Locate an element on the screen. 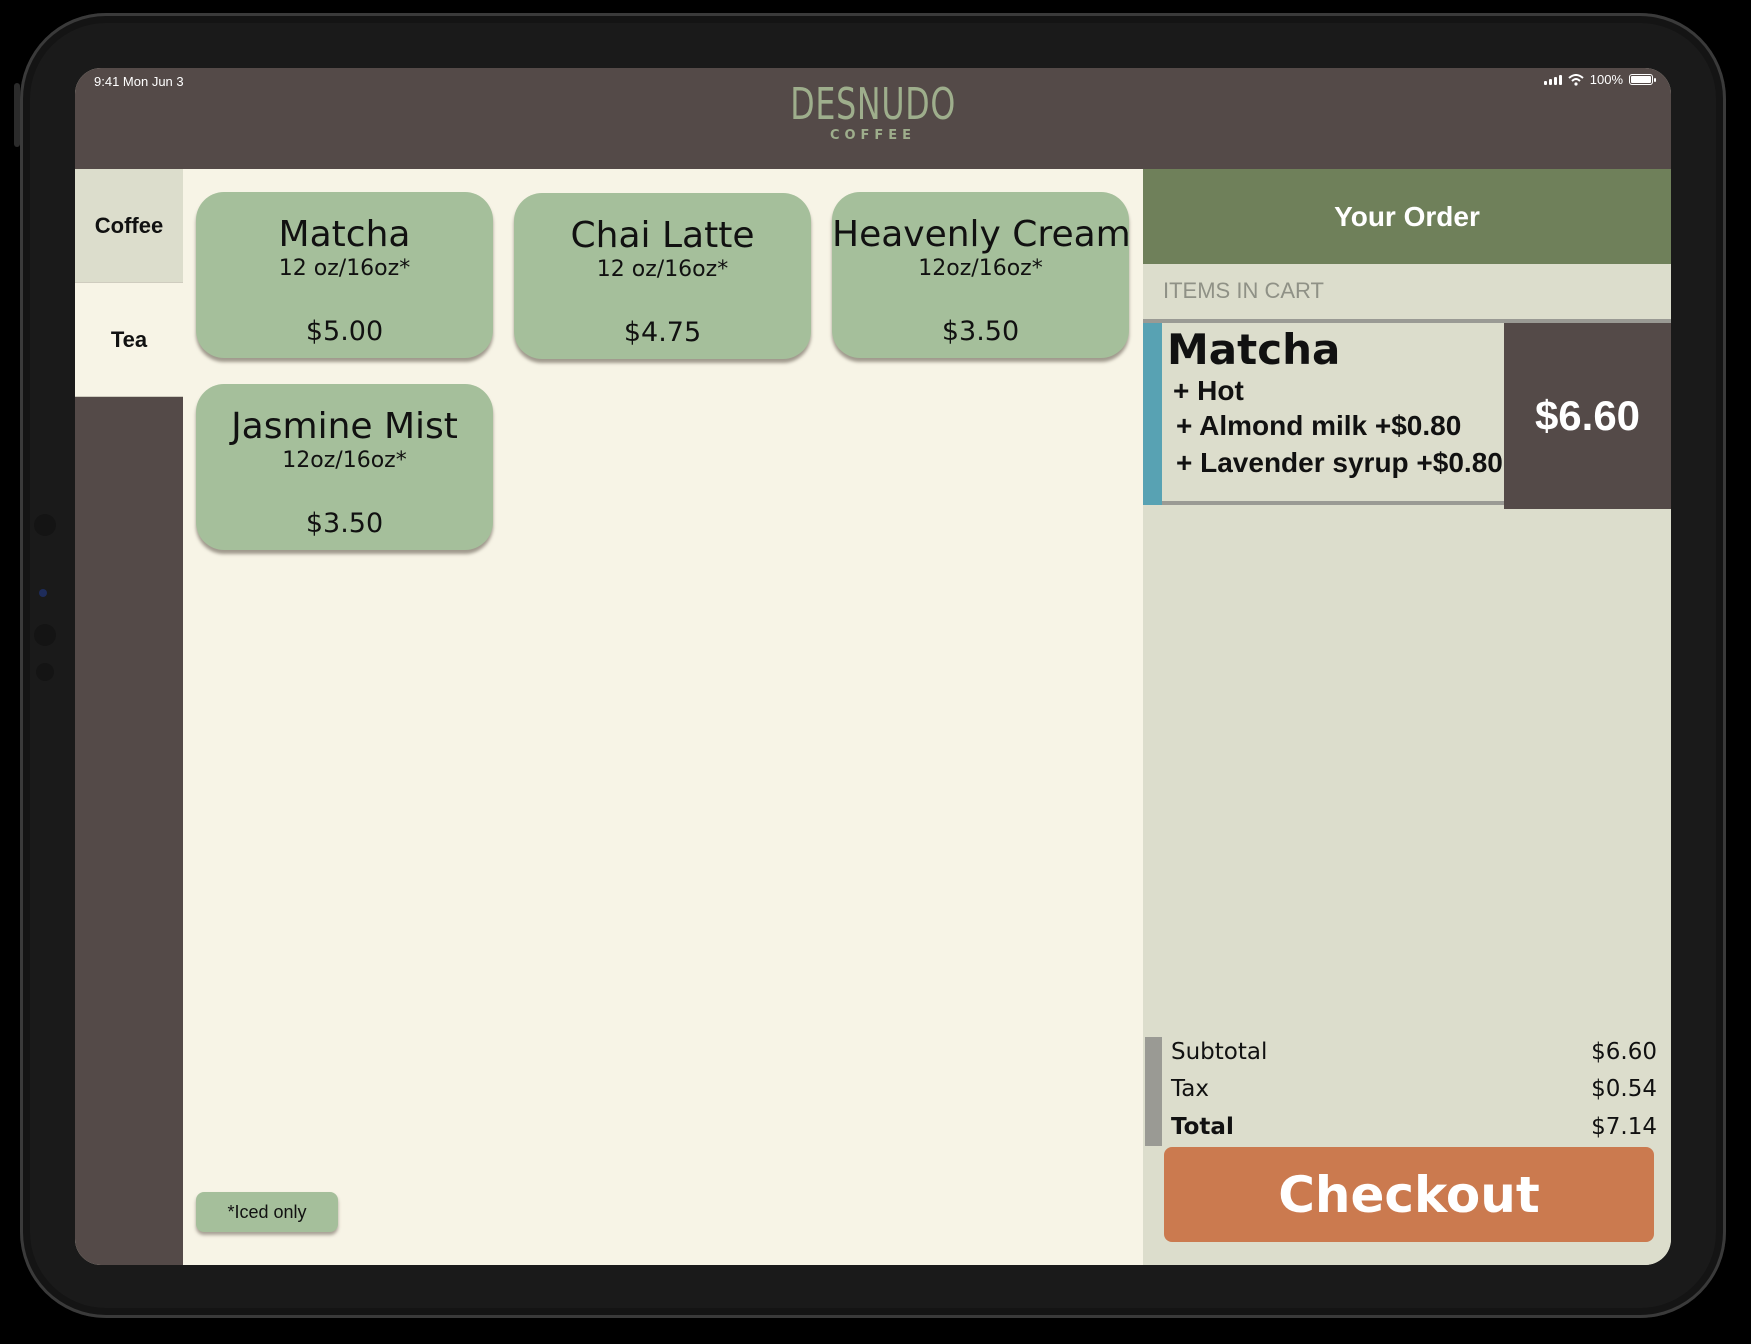 The height and width of the screenshot is (1344, 1751). cart-item-modifier: + Hot is located at coordinates (1208, 390).